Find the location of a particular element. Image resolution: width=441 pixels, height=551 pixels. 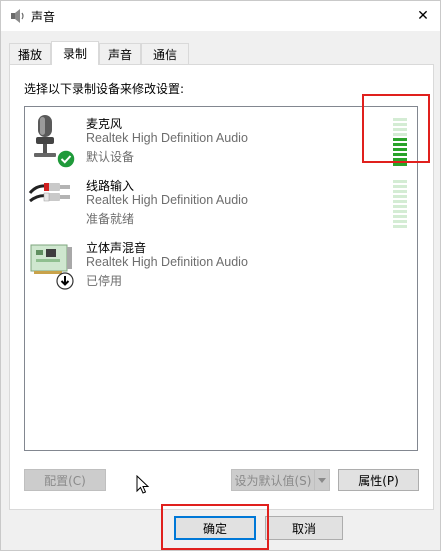

tab-recording: 录制 is located at coordinates (75, 53).